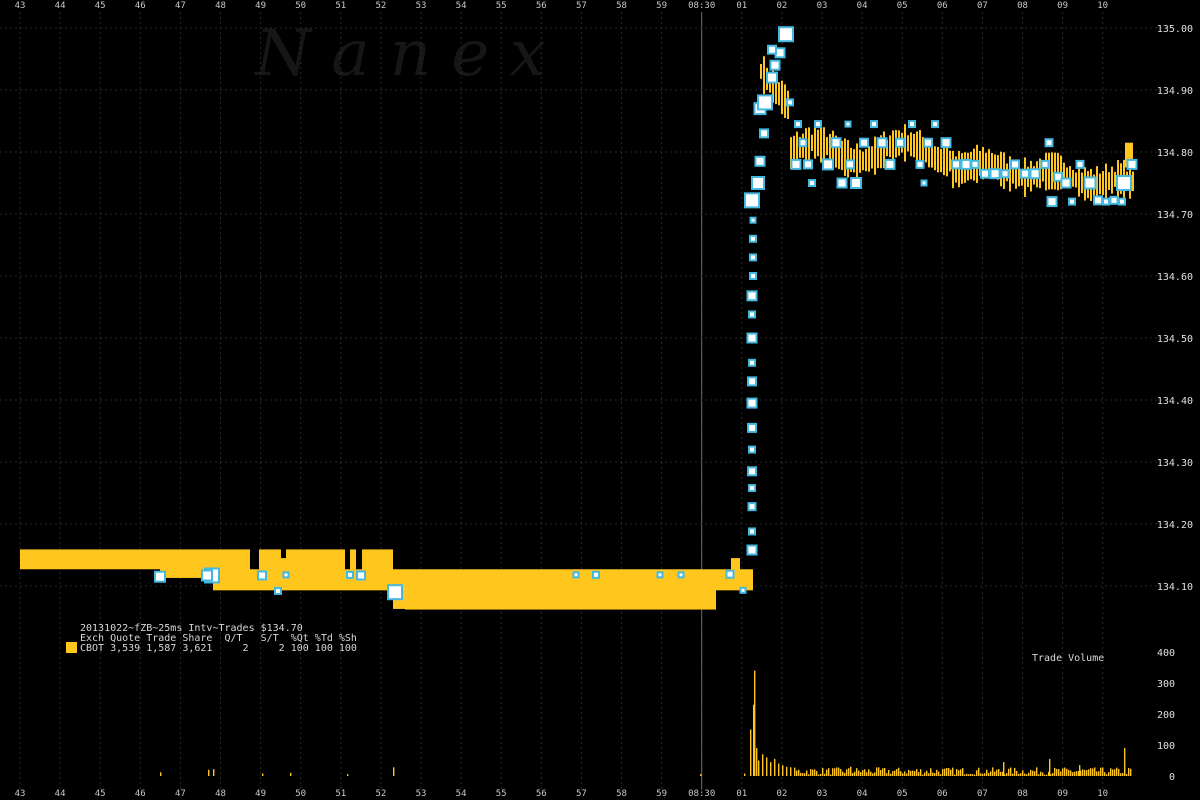  Describe the element at coordinates (1175, 587) in the screenshot. I see `y-tick-9: 134.10` at that location.